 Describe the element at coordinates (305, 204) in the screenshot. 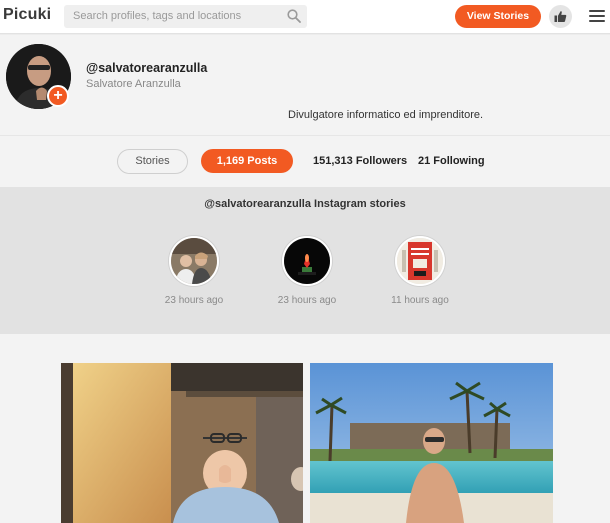

I see `stories-title: @salvatorearanzulla Instagram stories` at that location.